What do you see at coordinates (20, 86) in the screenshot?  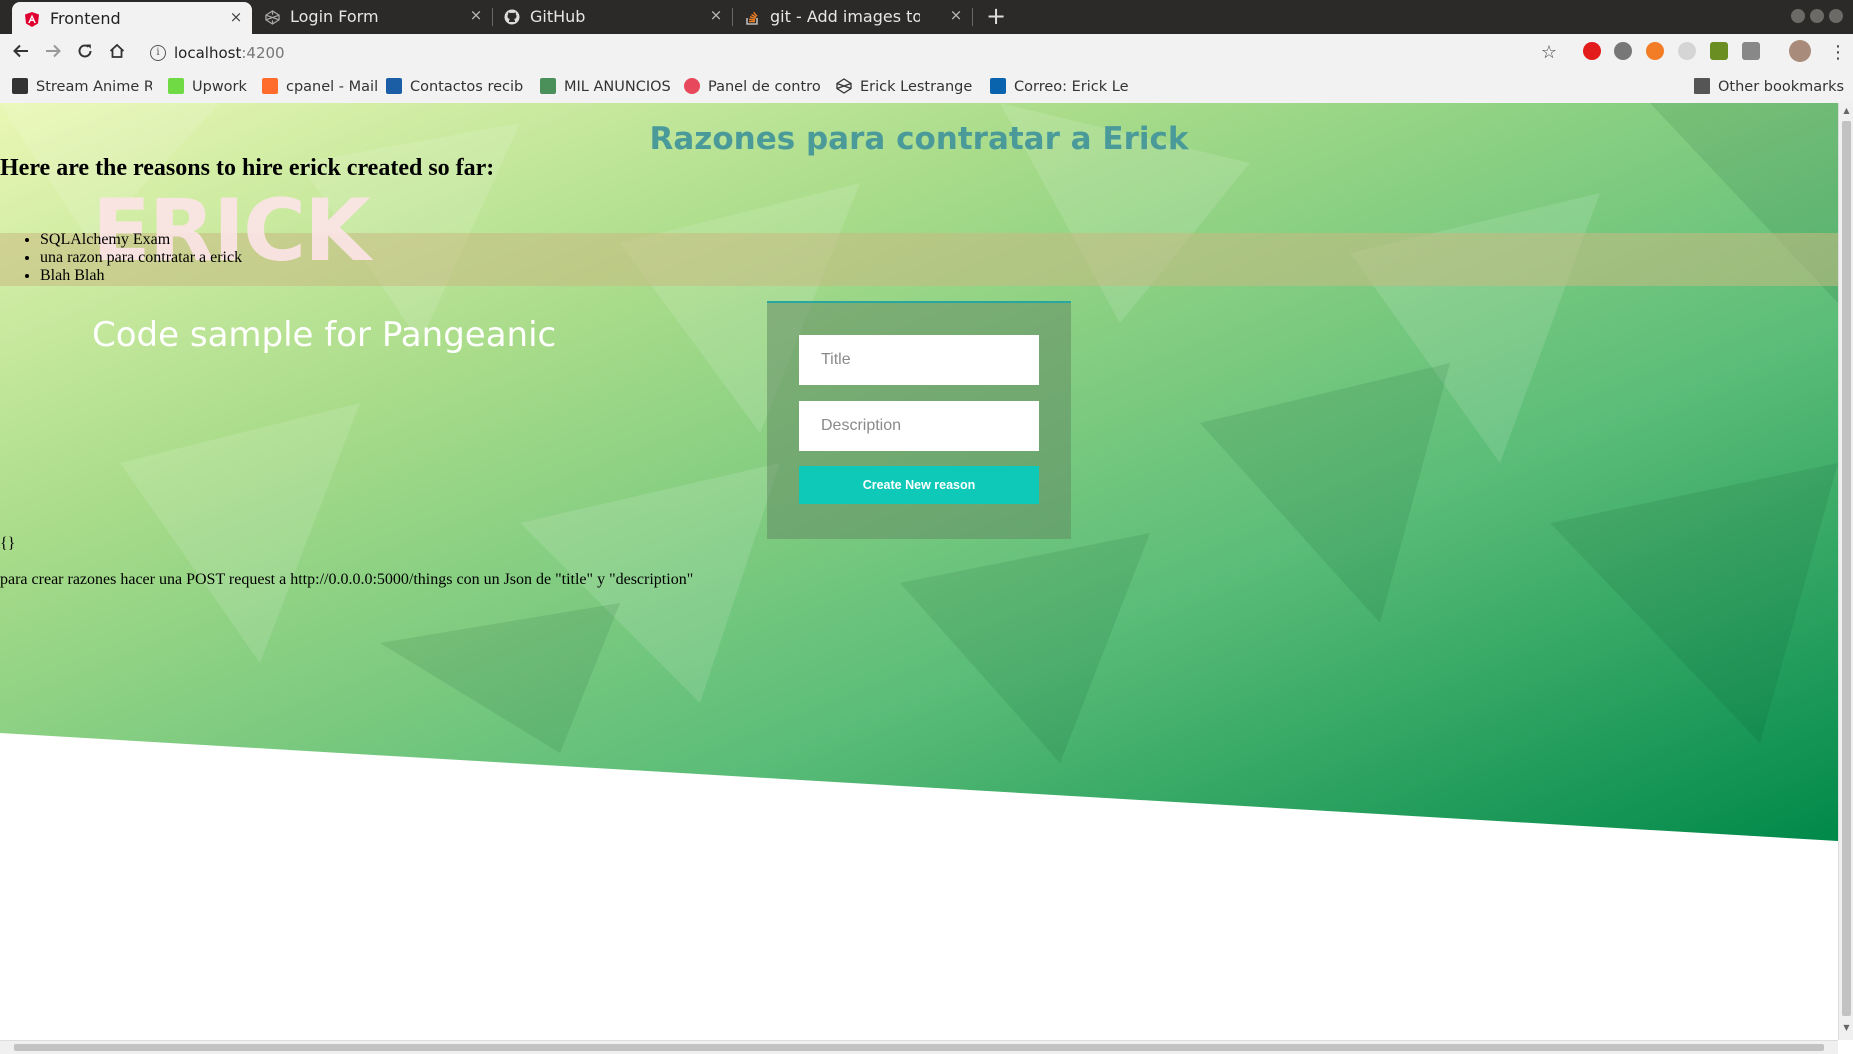 I see `stream-anime-icon` at bounding box center [20, 86].